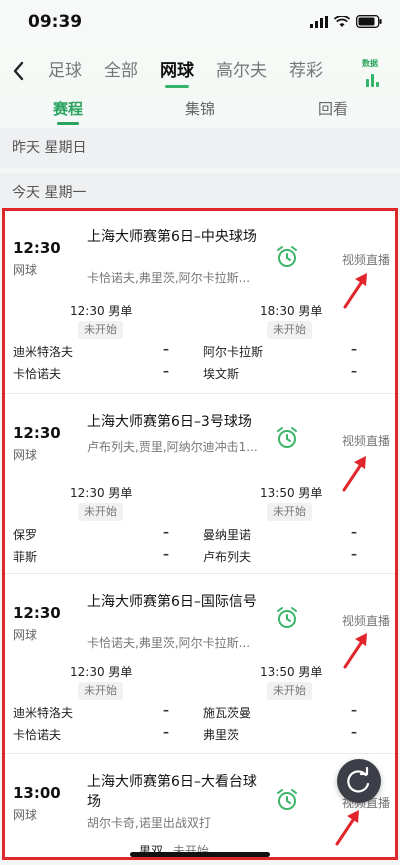 The height and width of the screenshot is (865, 400). What do you see at coordinates (233, 352) in the screenshot?
I see `player-name: 阿尔卡拉斯` at bounding box center [233, 352].